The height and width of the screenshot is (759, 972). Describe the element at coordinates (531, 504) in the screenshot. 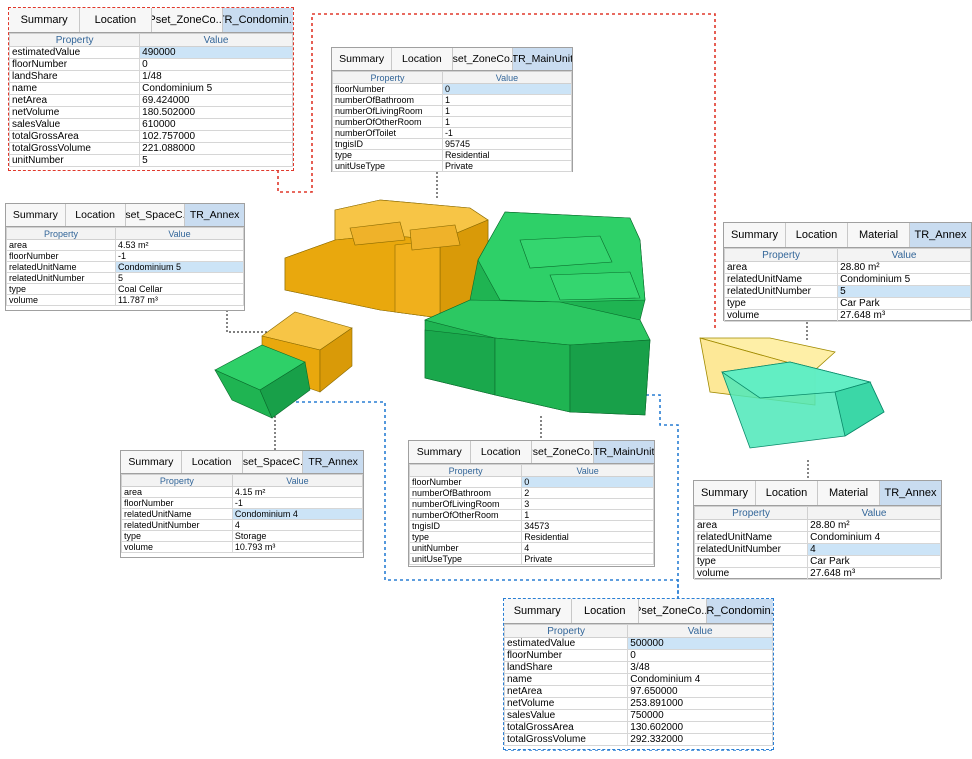

I see `table-row: numberOfLivingRoom 3` at that location.